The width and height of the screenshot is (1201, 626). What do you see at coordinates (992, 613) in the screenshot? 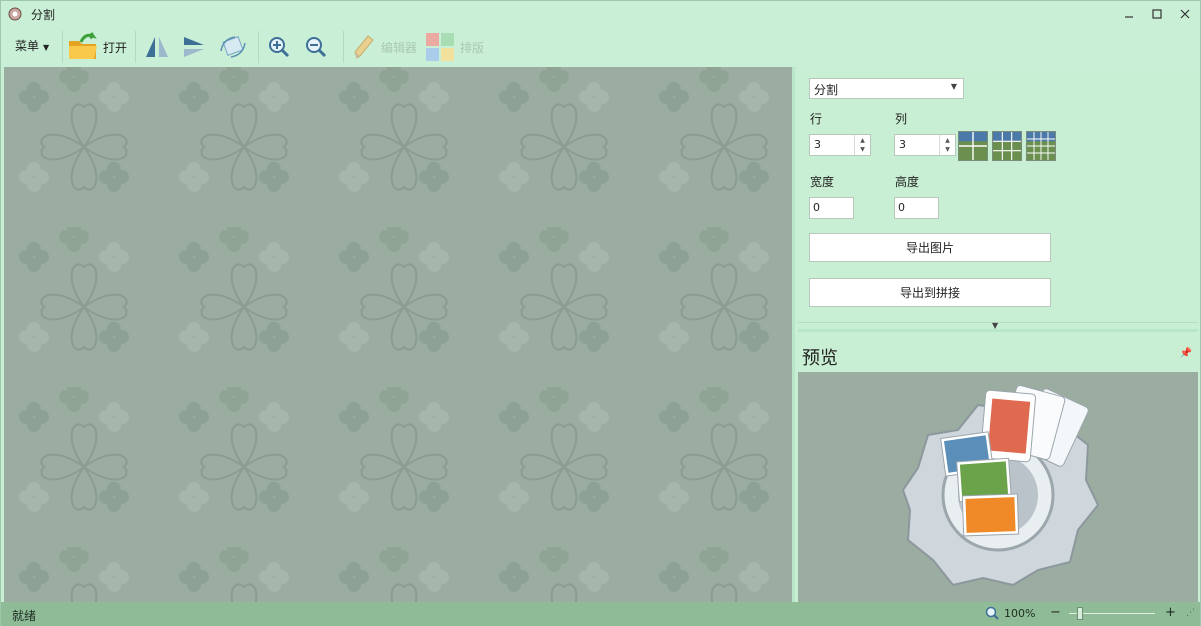
I see `magnifier-icon` at bounding box center [992, 613].